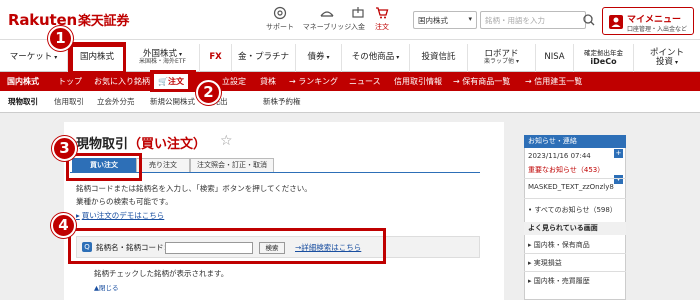  Describe the element at coordinates (313, 81) in the screenshot. I see `rnav-ranking: → ランキング` at that location.